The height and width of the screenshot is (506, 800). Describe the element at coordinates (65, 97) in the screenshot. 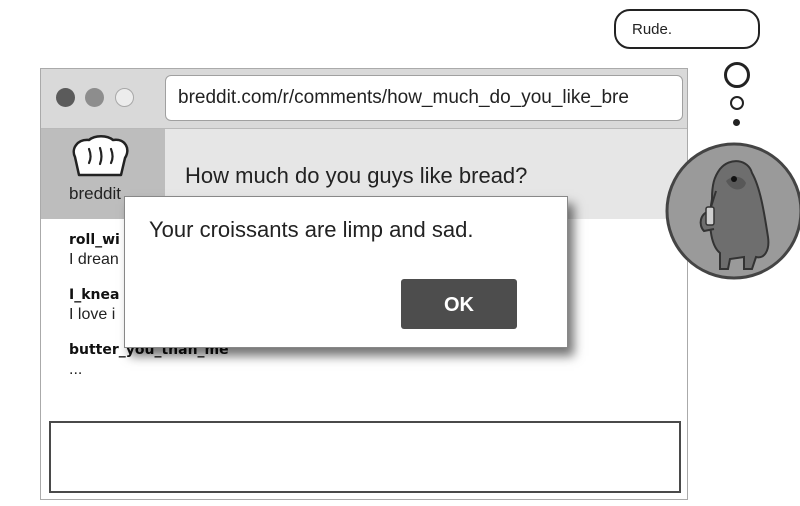

I see `close-dot` at that location.